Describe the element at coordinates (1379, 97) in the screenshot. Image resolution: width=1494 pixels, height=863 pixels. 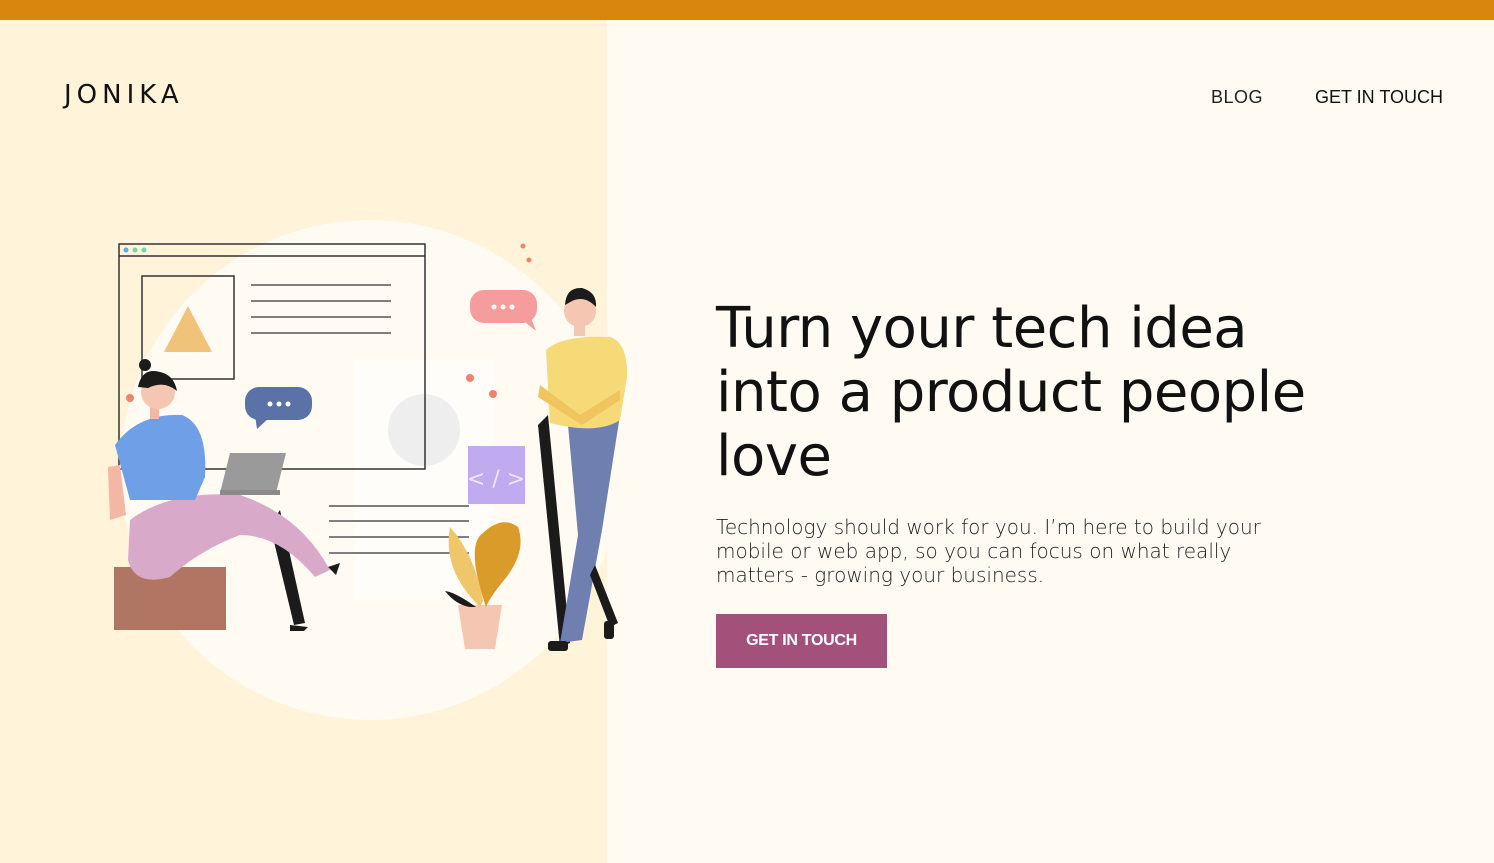
I see `nav-link-get-in-touch: GET IN TOUCH` at that location.